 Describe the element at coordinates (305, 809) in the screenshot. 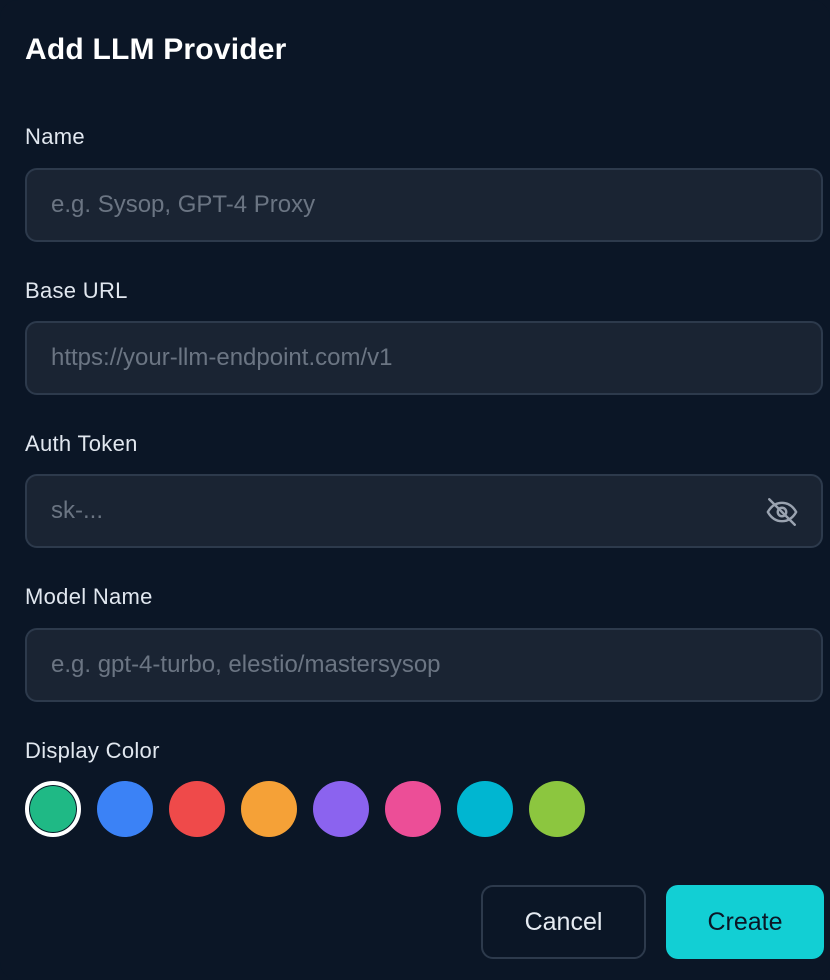

I see `color-swatch-group` at that location.